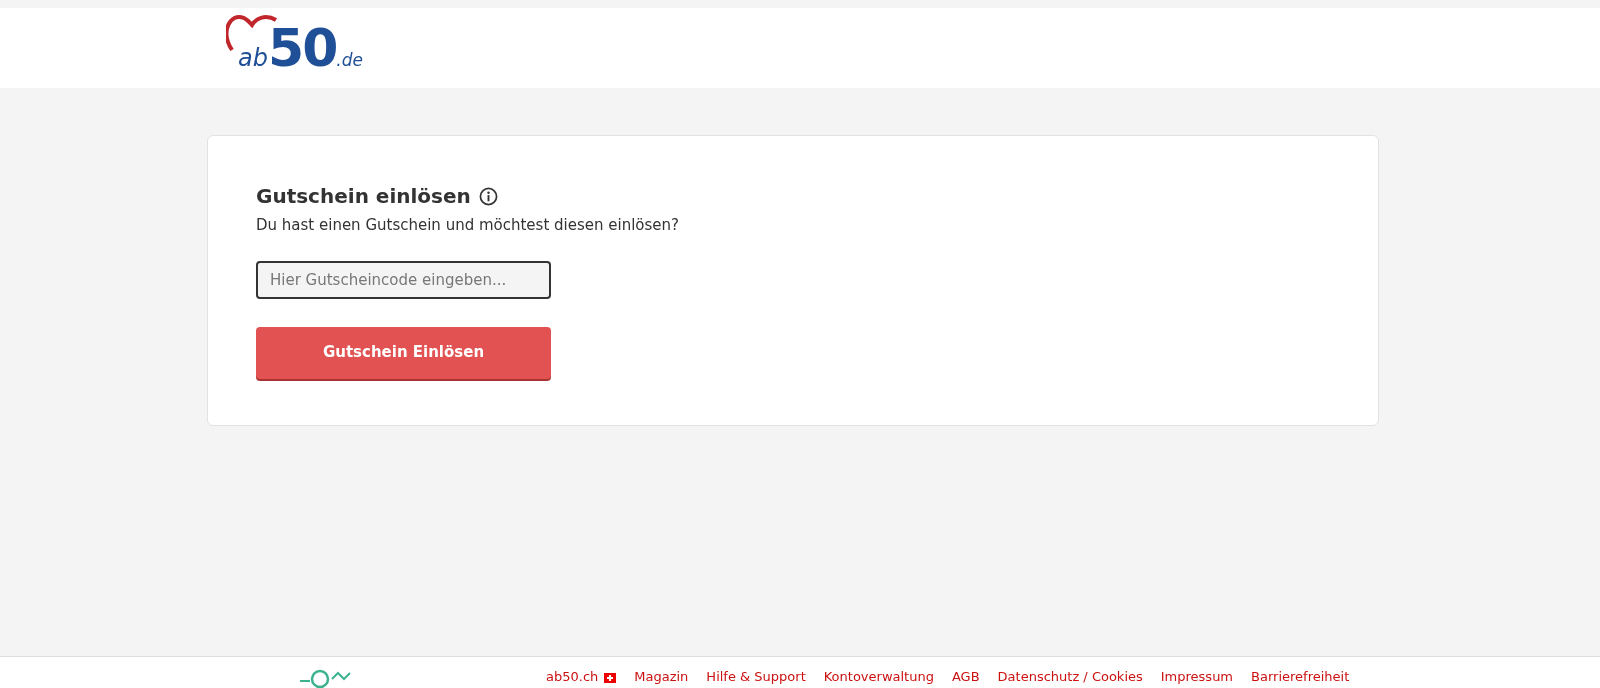 The height and width of the screenshot is (688, 1600). I want to click on footer-link: AGB, so click(965, 677).